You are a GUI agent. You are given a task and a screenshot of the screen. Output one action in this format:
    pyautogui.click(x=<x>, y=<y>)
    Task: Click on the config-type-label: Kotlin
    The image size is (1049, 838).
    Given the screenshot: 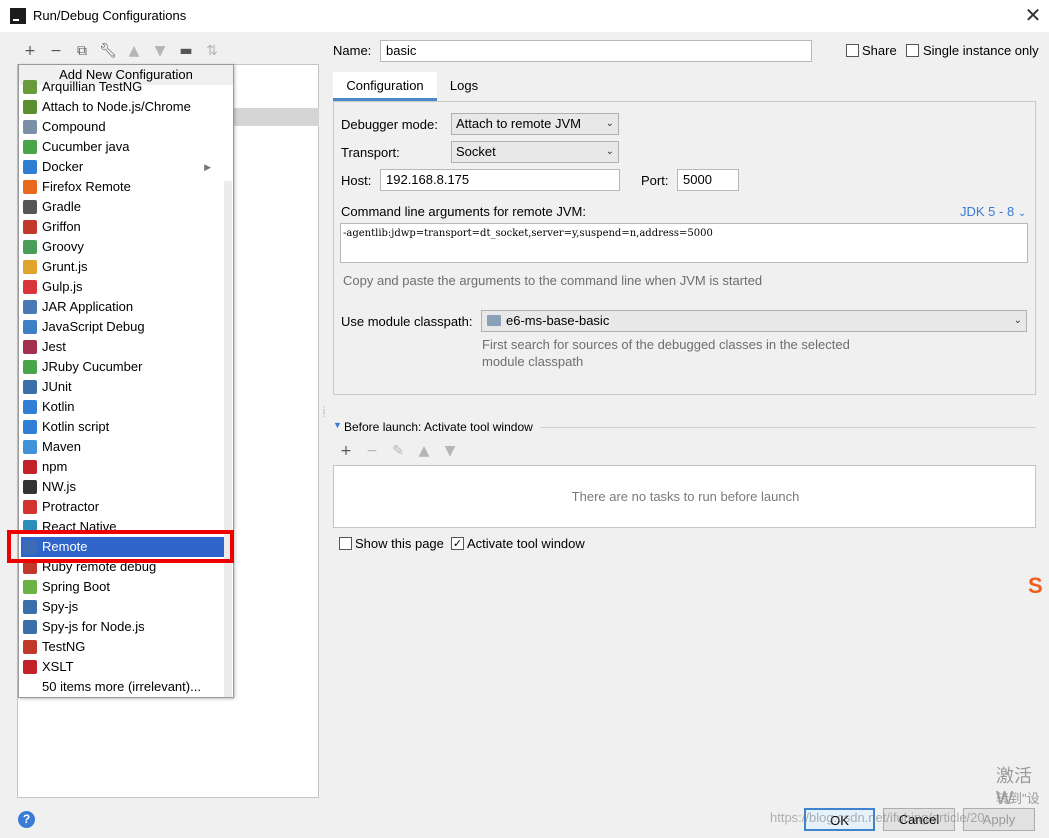 What is the action you would take?
    pyautogui.click(x=58, y=406)
    